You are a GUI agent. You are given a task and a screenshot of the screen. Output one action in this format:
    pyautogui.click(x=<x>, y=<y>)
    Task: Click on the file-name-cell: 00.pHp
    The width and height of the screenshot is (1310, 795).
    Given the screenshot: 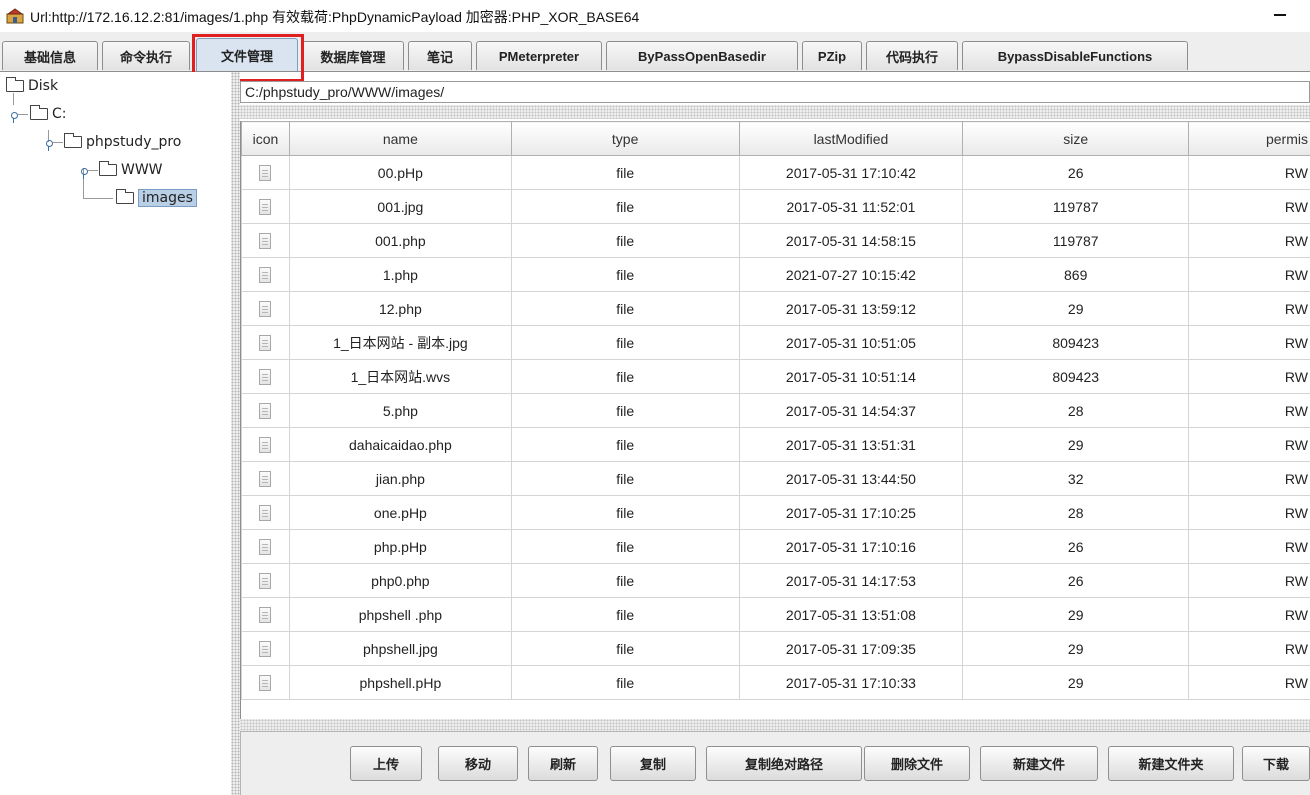 What is the action you would take?
    pyautogui.click(x=400, y=172)
    